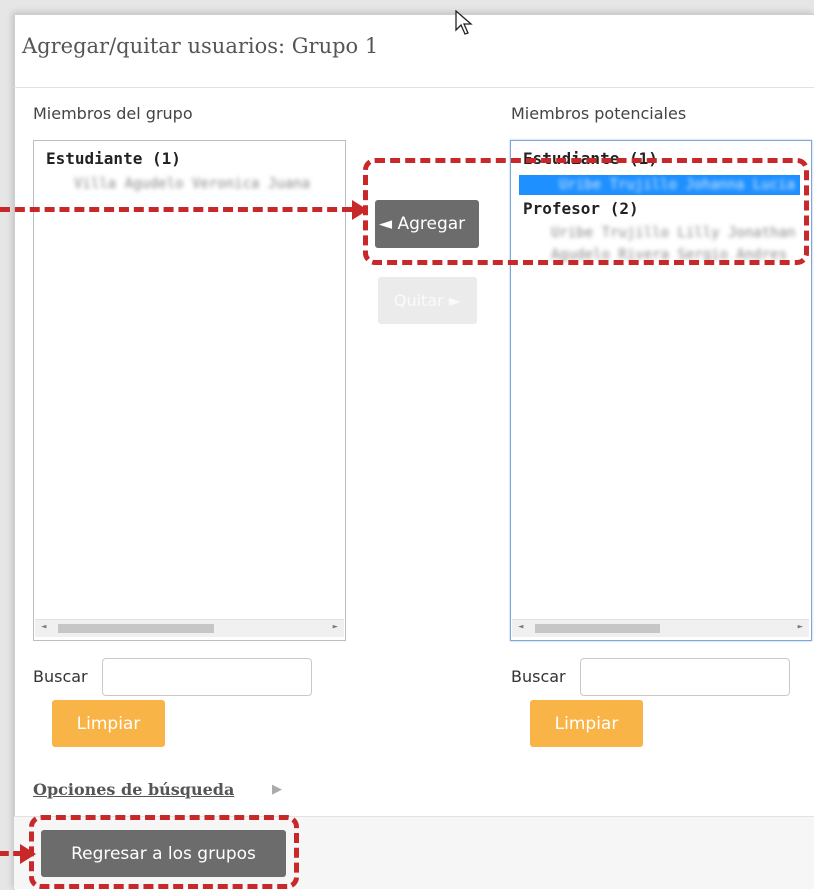 This screenshot has width=814, height=890. What do you see at coordinates (113, 113) in the screenshot?
I see `members-label: Miembros del grupo` at bounding box center [113, 113].